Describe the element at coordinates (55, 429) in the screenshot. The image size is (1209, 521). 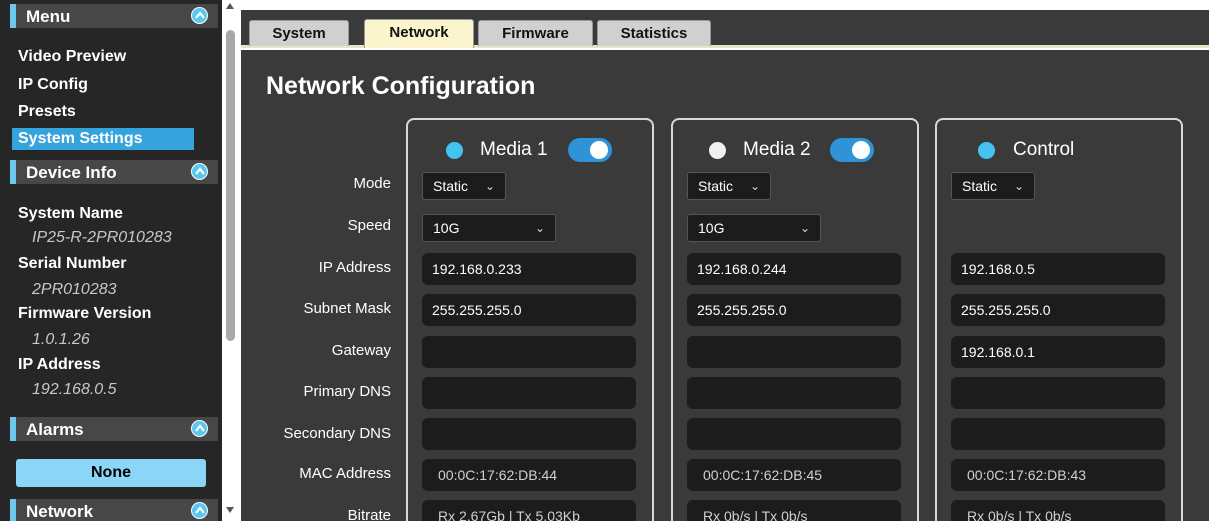
I see `alarms-section-title: Alarms` at that location.